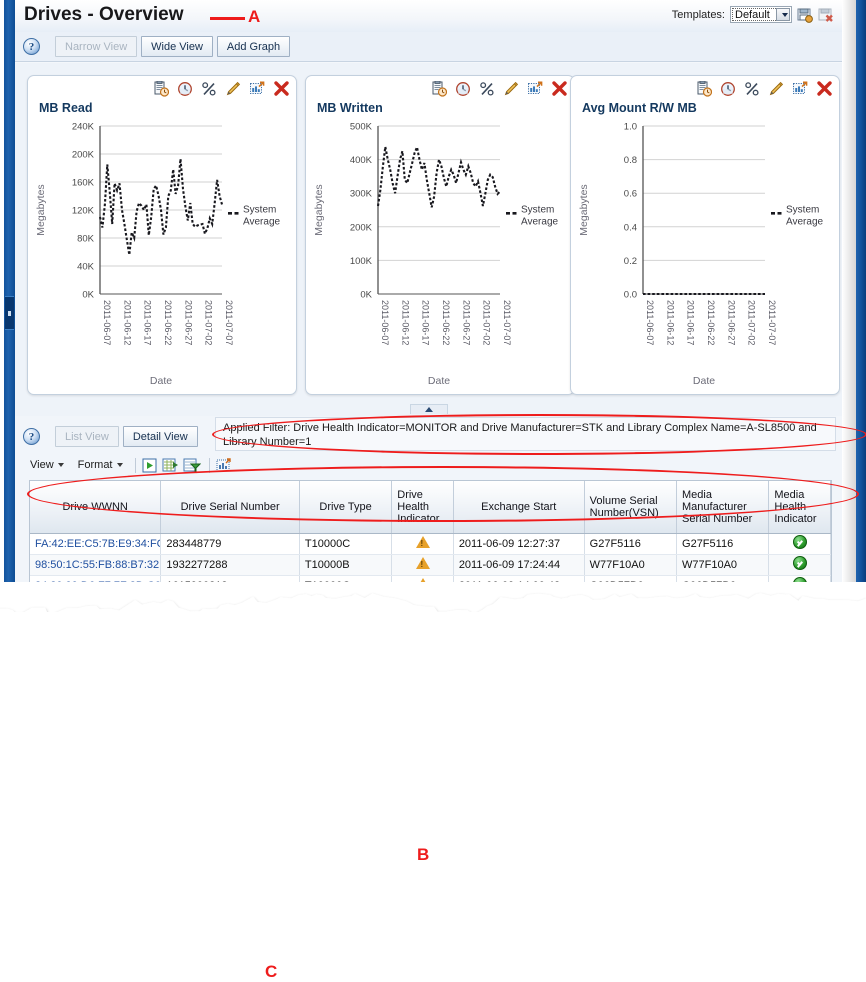 The image size is (866, 982). What do you see at coordinates (160, 436) in the screenshot?
I see `detail-view-button: Detail View` at bounding box center [160, 436].